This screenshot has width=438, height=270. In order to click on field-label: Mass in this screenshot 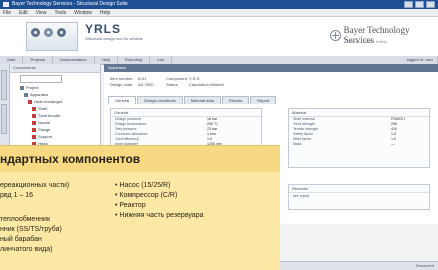, I will do `click(297, 144)`.